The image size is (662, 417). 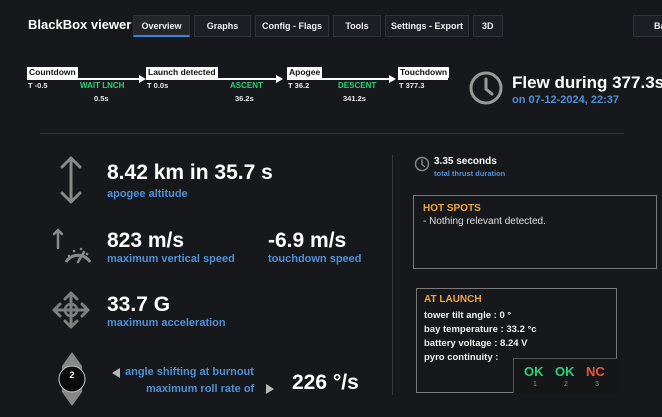 What do you see at coordinates (147, 194) in the screenshot?
I see `apogee-label: apogee altitude` at bounding box center [147, 194].